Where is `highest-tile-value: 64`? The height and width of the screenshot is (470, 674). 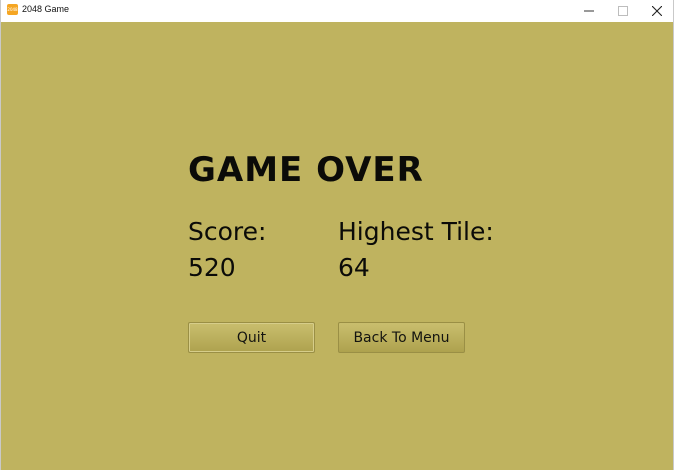
highest-tile-value: 64 is located at coordinates (354, 267).